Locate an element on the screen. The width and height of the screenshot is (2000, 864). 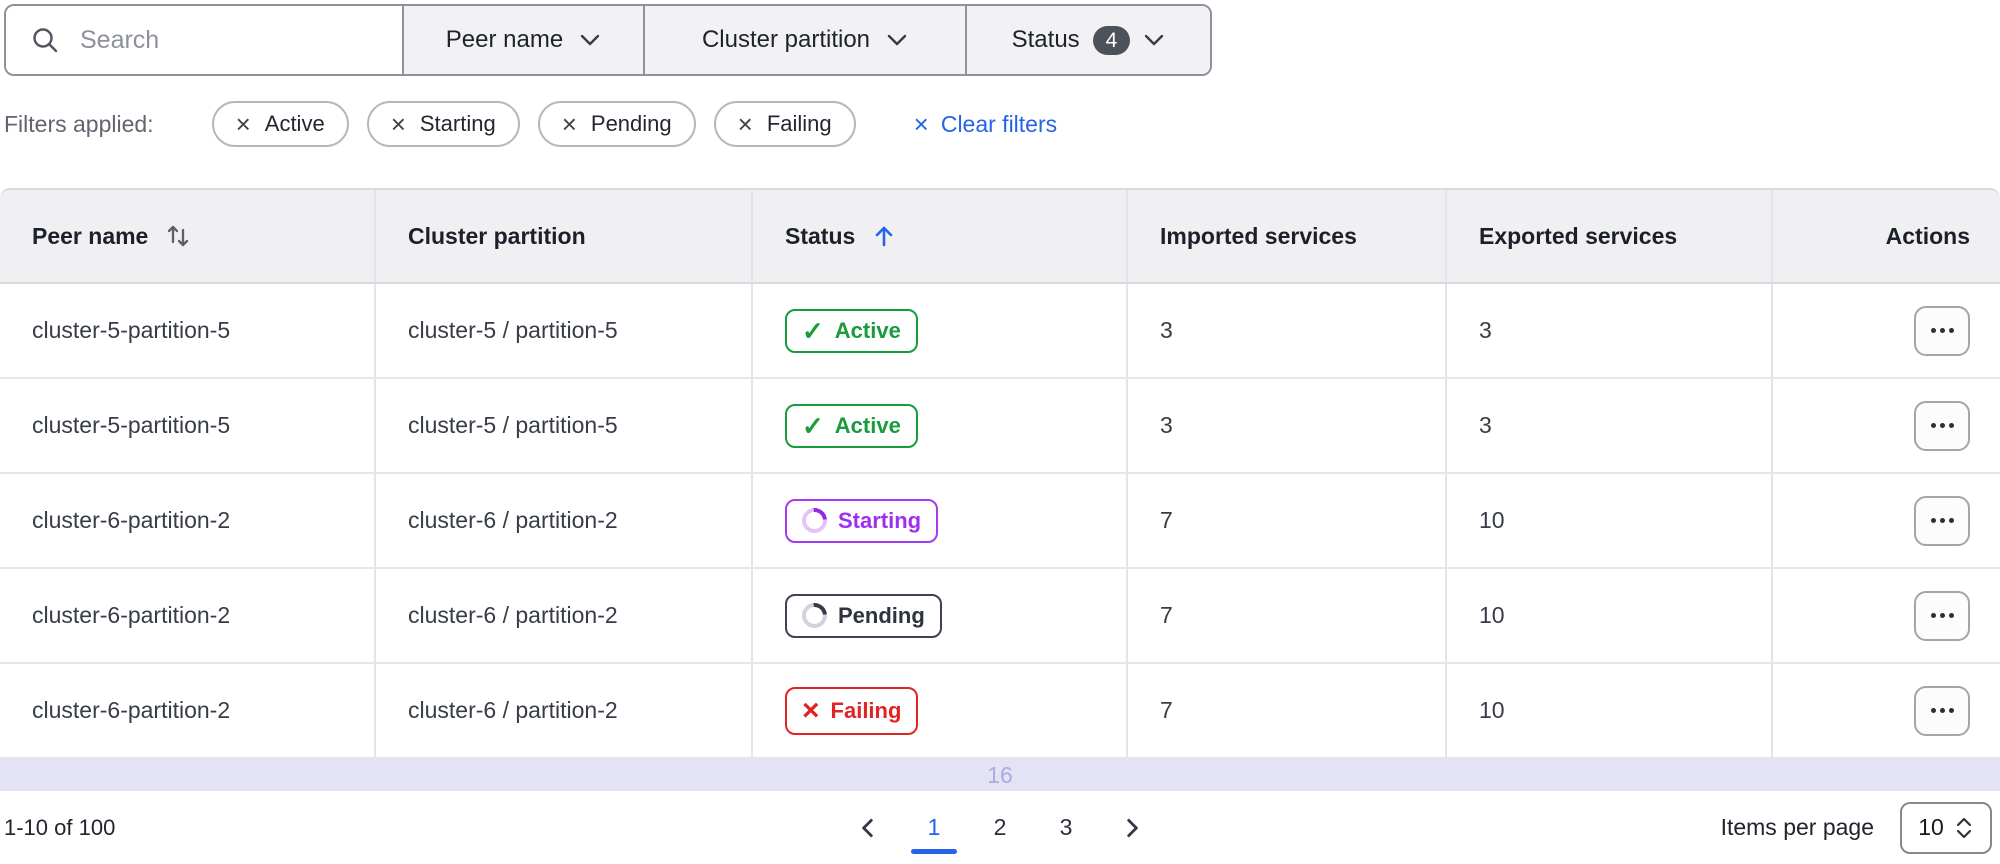
sort-both-icon is located at coordinates (178, 236).